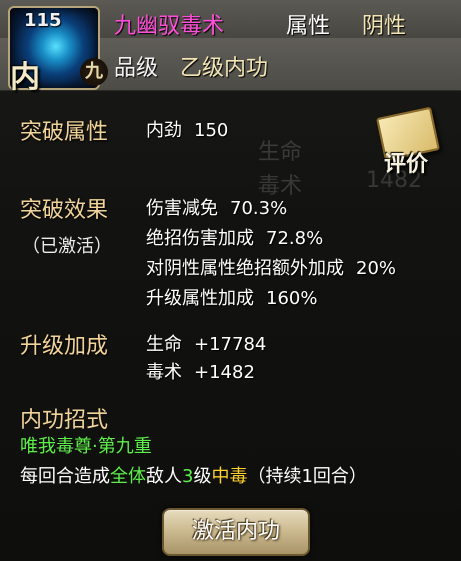 The image size is (461, 561). What do you see at coordinates (292, 298) in the screenshot?
I see `effect-value: 160%` at bounding box center [292, 298].